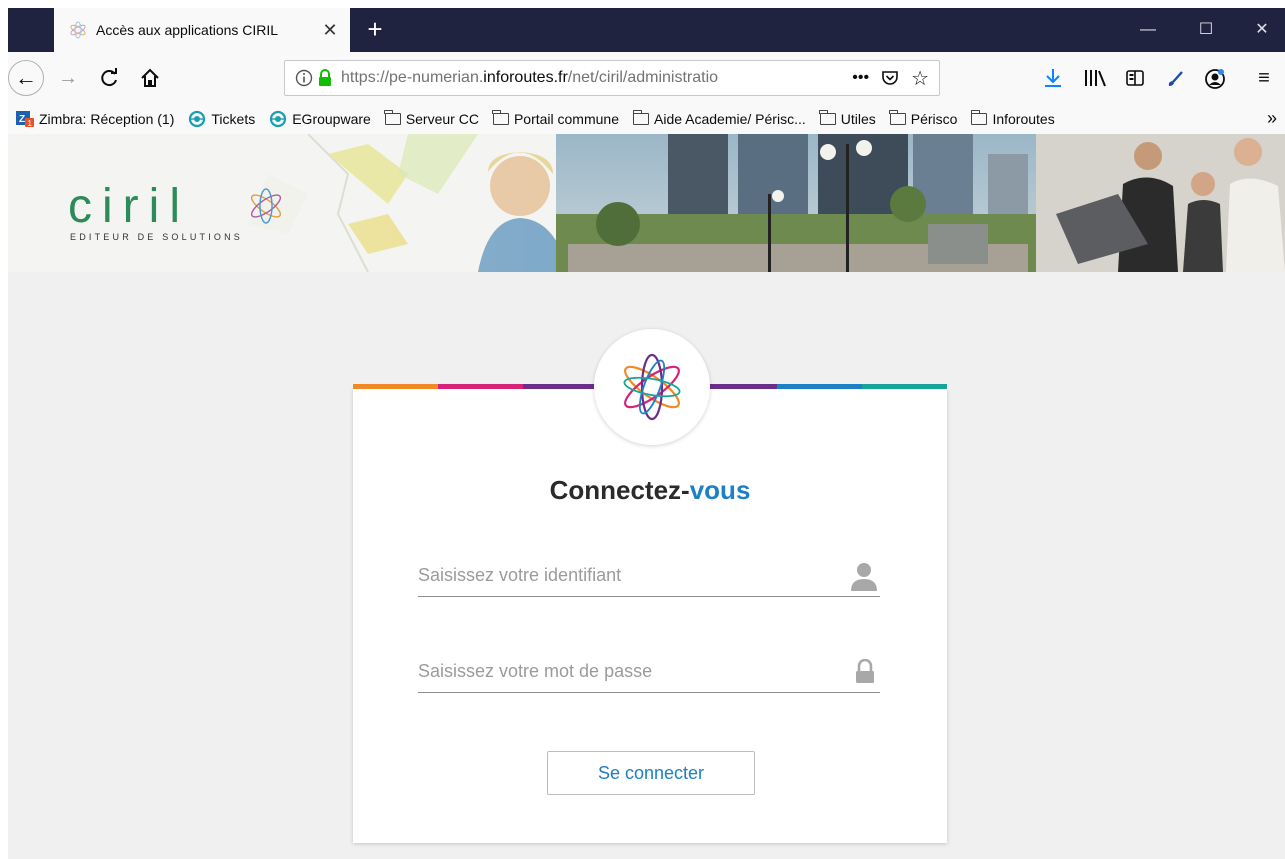 The height and width of the screenshot is (859, 1285). Describe the element at coordinates (129, 206) in the screenshot. I see `brand-logo-text: ciril` at that location.